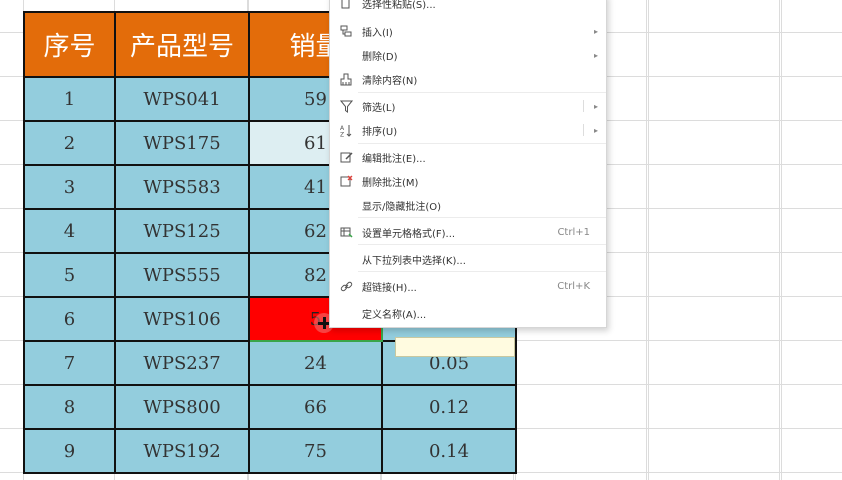 Image resolution: width=842 pixels, height=480 pixels. Describe the element at coordinates (346, 232) in the screenshot. I see `format-cells-icon` at that location.